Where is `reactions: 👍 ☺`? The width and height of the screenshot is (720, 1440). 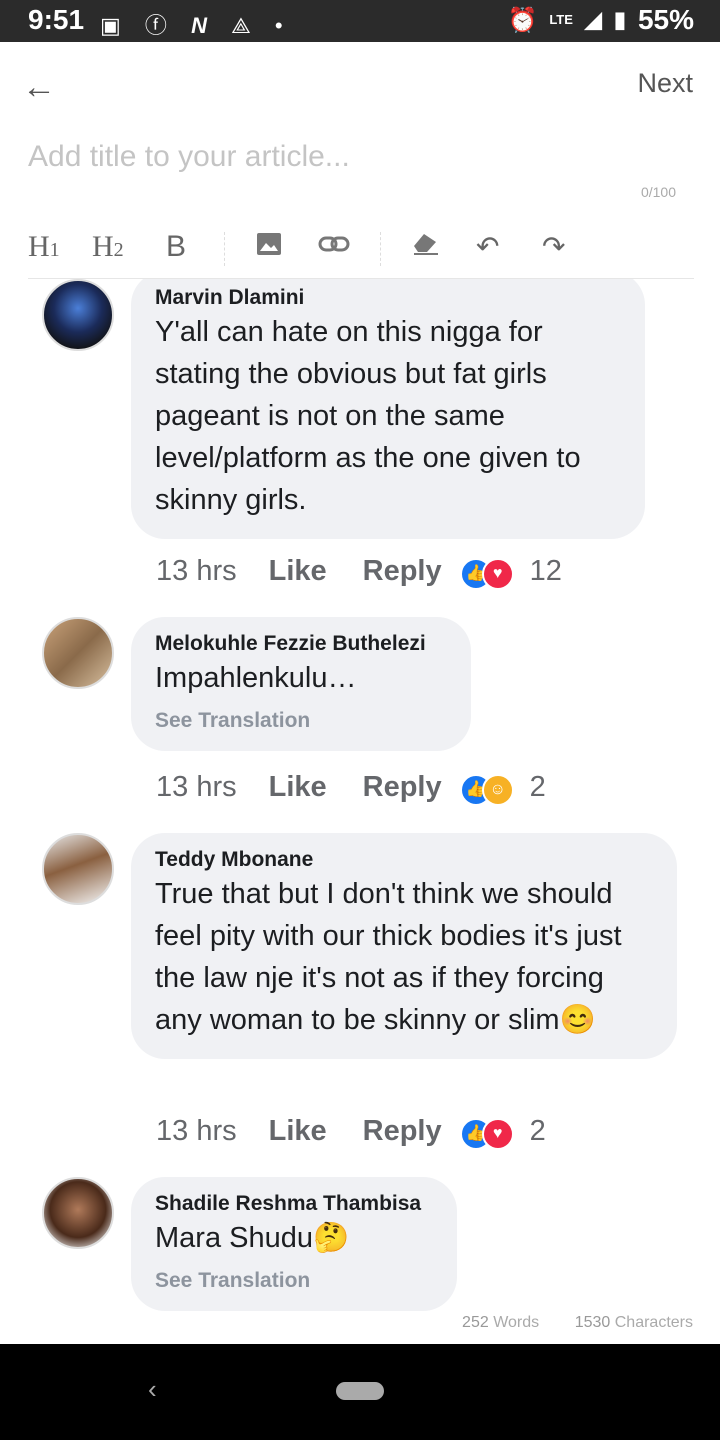
reactions: 👍 ☺ is located at coordinates (488, 789).